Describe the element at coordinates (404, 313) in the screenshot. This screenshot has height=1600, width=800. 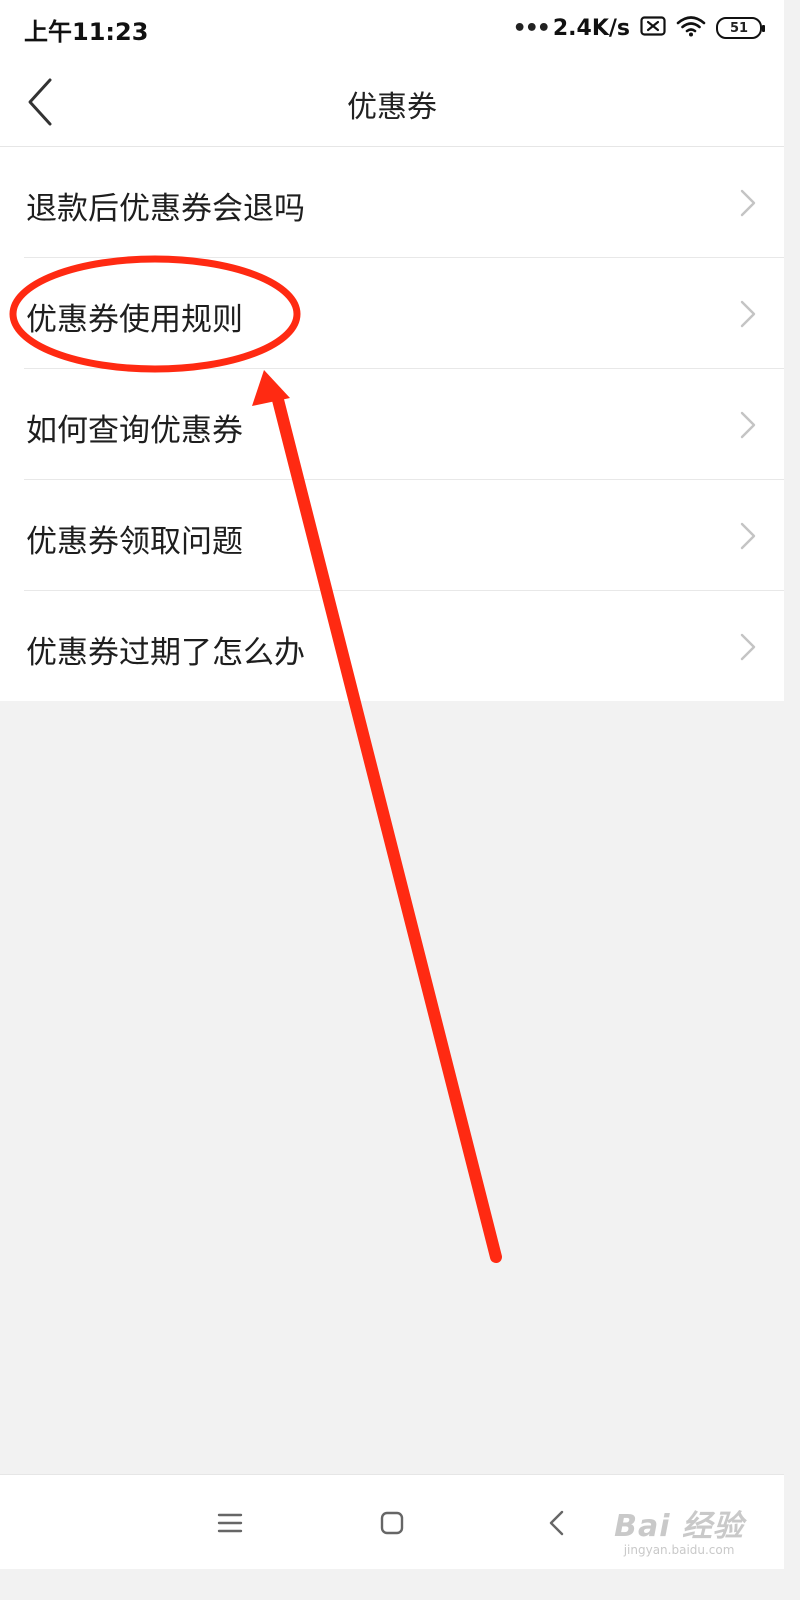
I see `faq-item-usage-rules: 优惠券使用规则` at that location.